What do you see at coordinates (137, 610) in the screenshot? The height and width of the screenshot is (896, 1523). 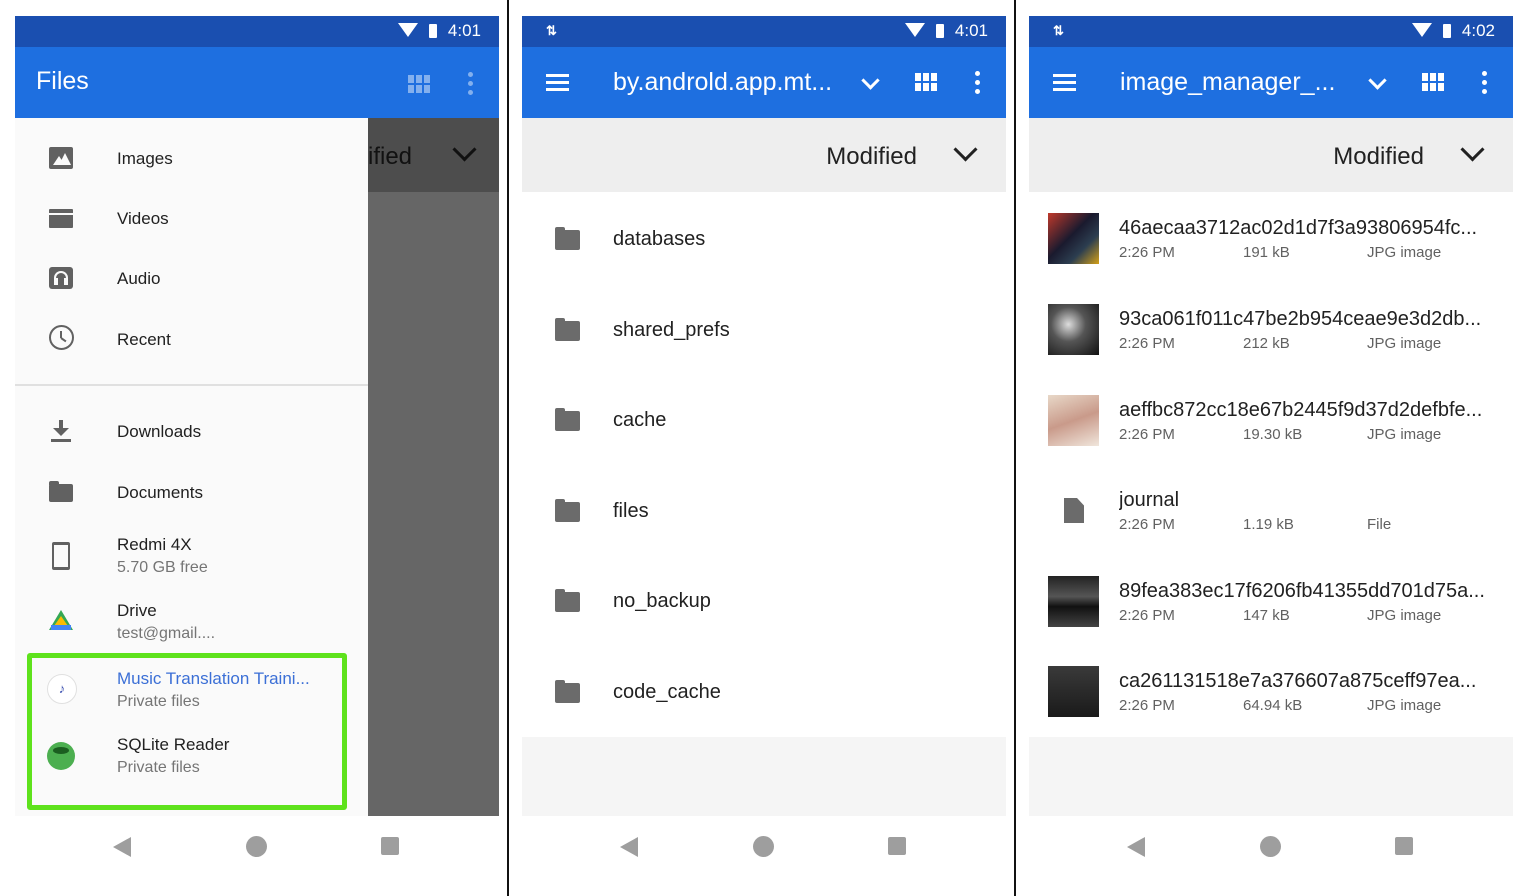 I see `drawer-item-label: Drive` at bounding box center [137, 610].